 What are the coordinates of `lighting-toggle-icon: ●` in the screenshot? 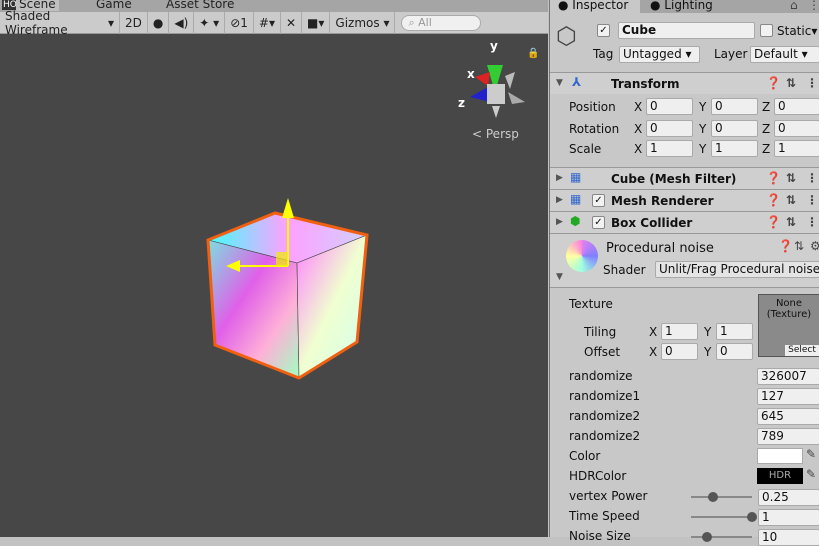 It's located at (159, 22).